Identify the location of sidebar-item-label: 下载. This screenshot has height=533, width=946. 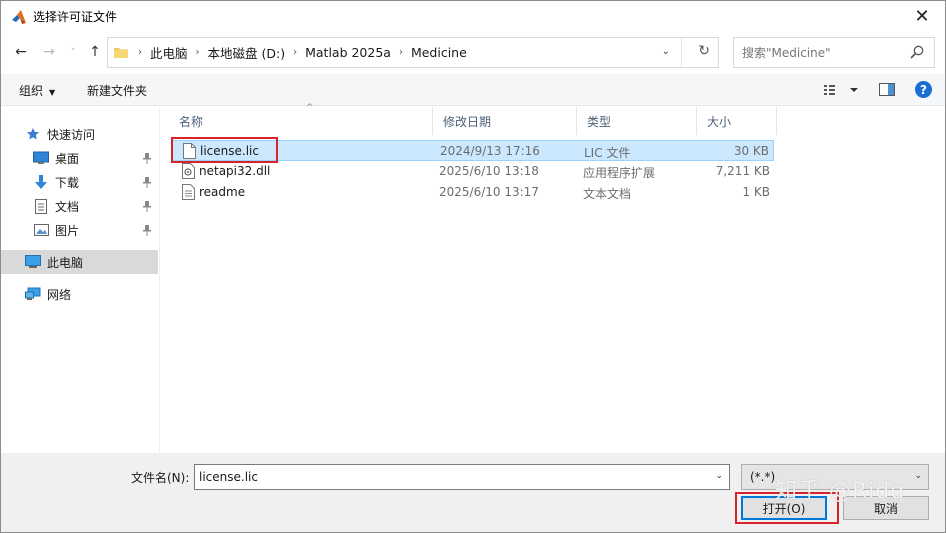
(67, 182).